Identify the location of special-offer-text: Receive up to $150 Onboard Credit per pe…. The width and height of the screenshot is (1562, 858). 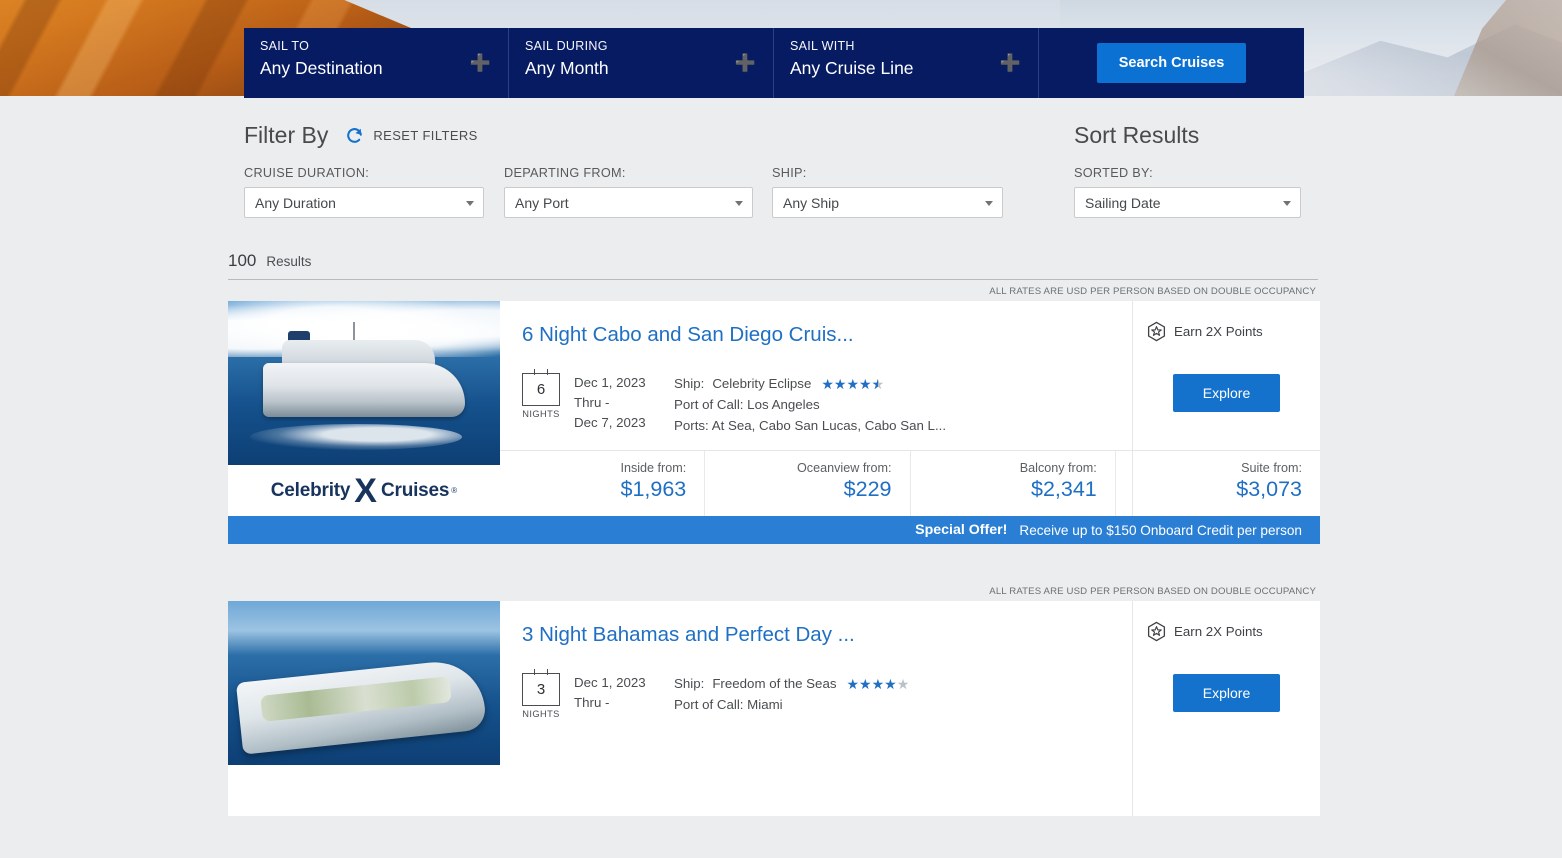
(1160, 530).